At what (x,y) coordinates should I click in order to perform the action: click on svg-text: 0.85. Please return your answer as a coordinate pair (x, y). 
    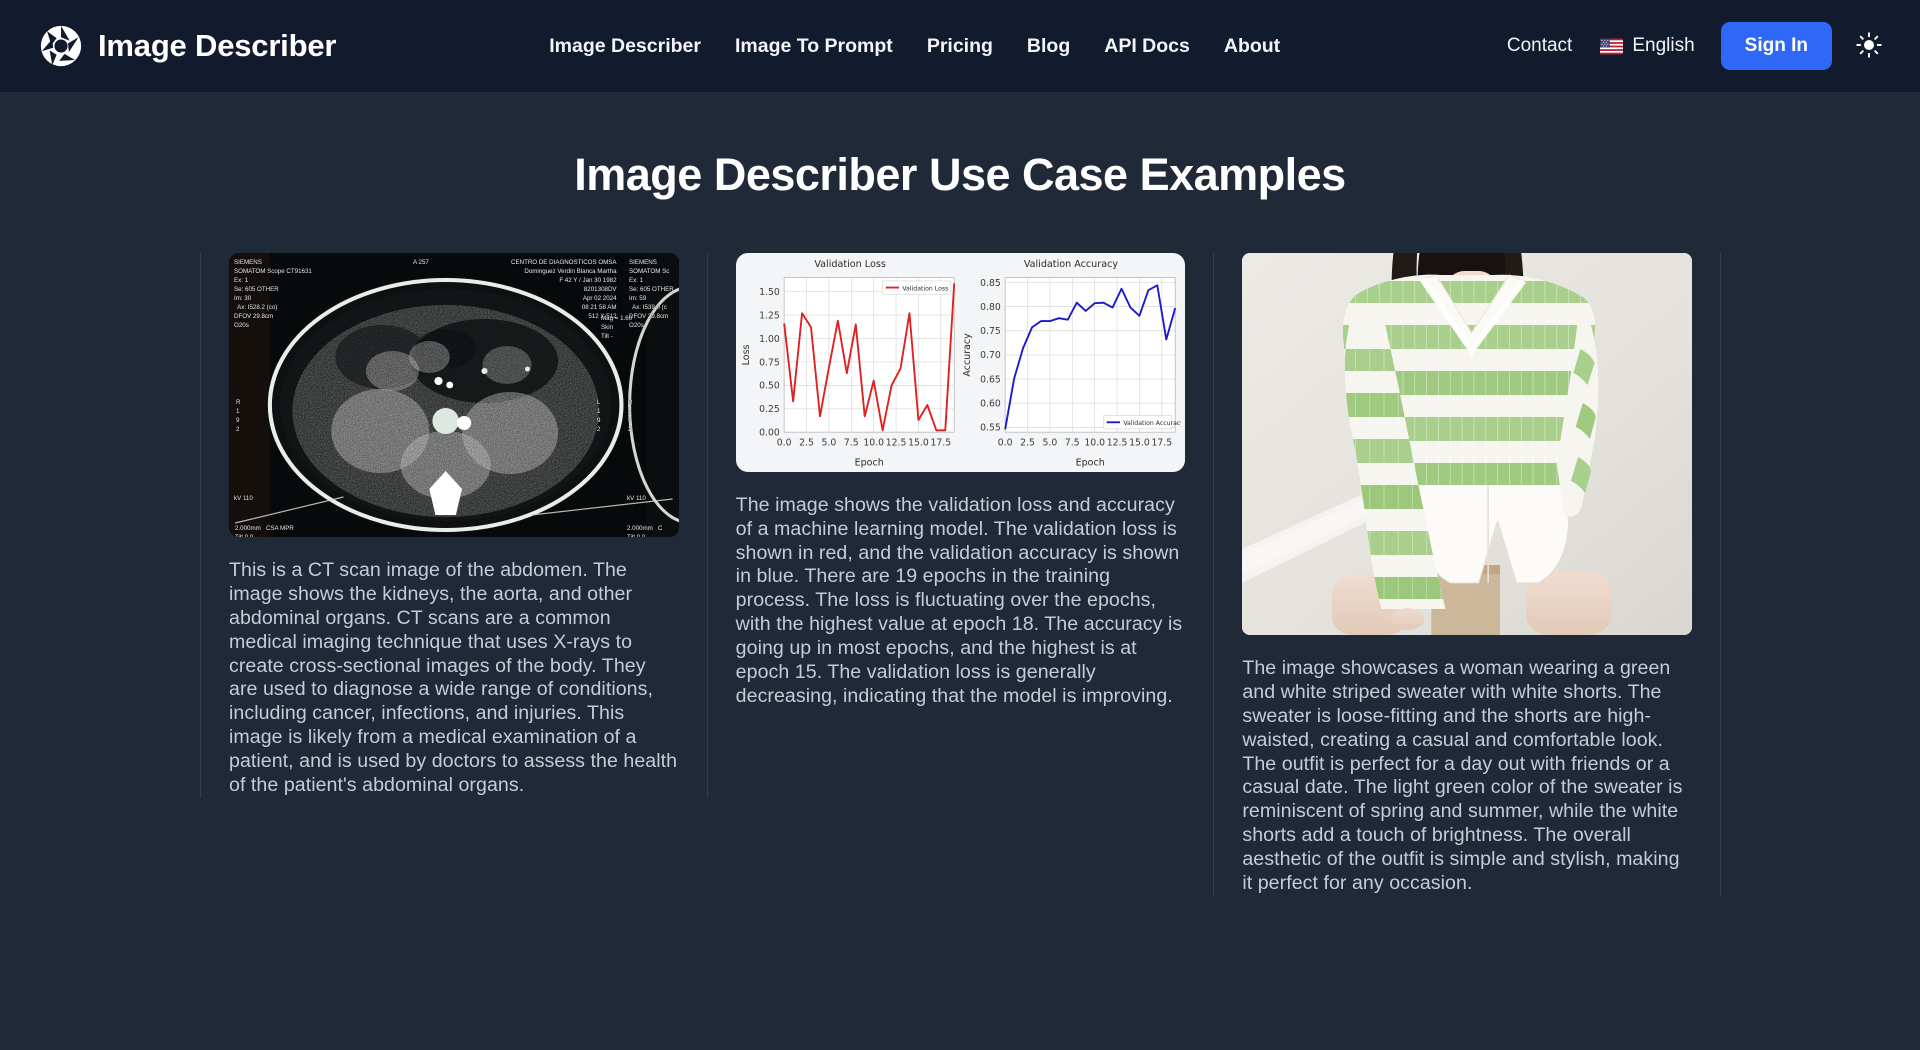
    Looking at the image, I should click on (990, 283).